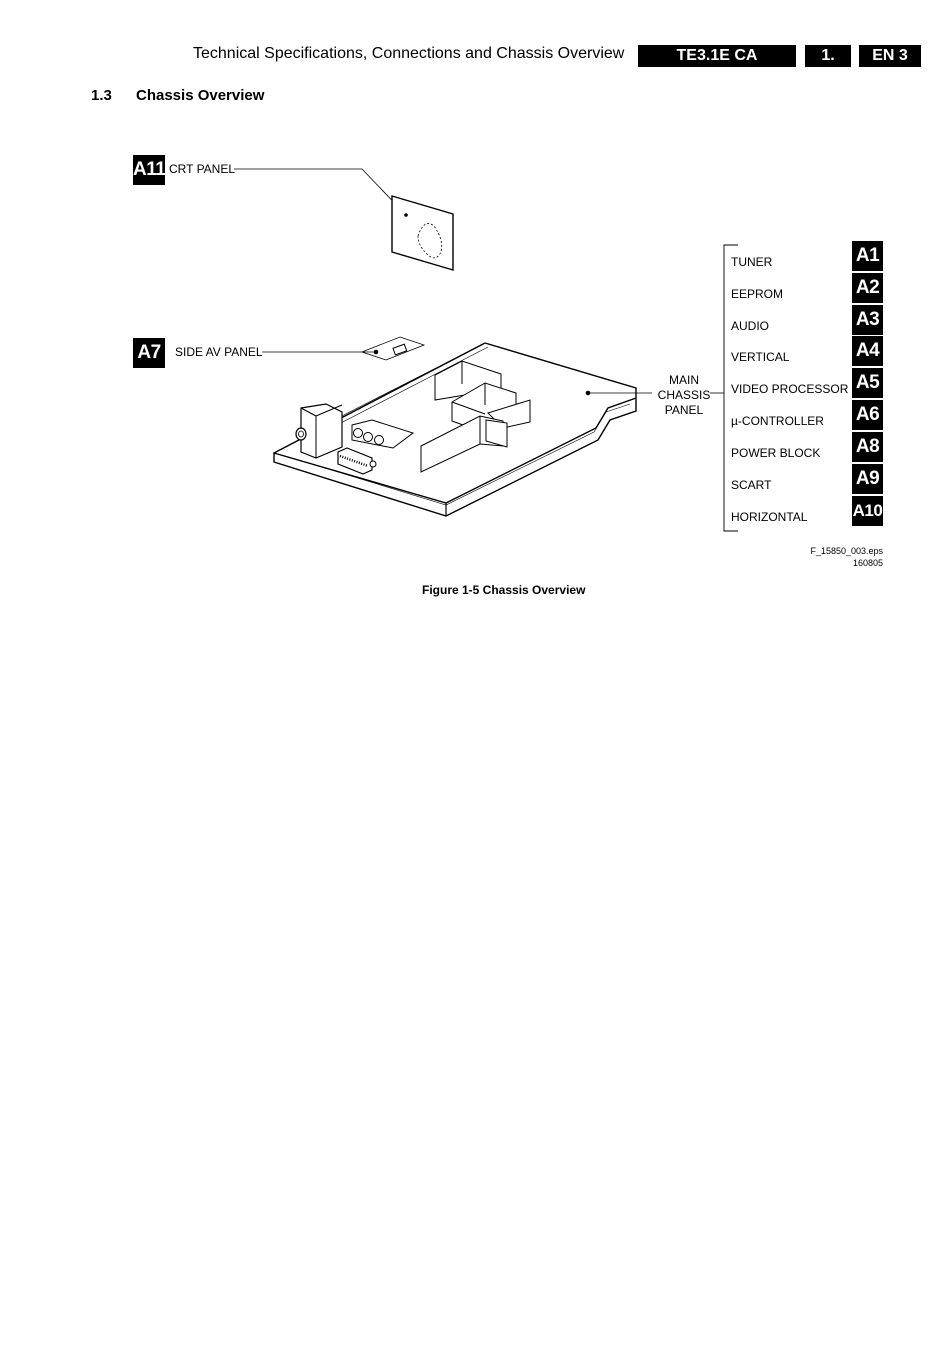  I want to click on cinch-connector-block, so click(383, 434).